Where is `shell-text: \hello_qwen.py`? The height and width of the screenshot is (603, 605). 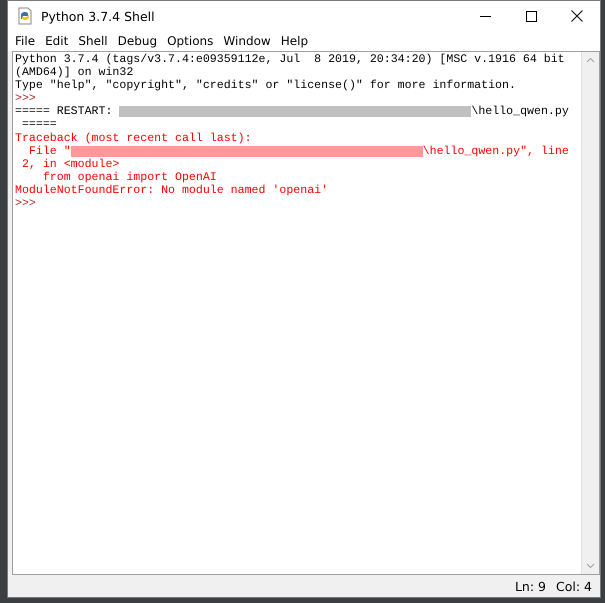
shell-text: \hello_qwen.py is located at coordinates (520, 111).